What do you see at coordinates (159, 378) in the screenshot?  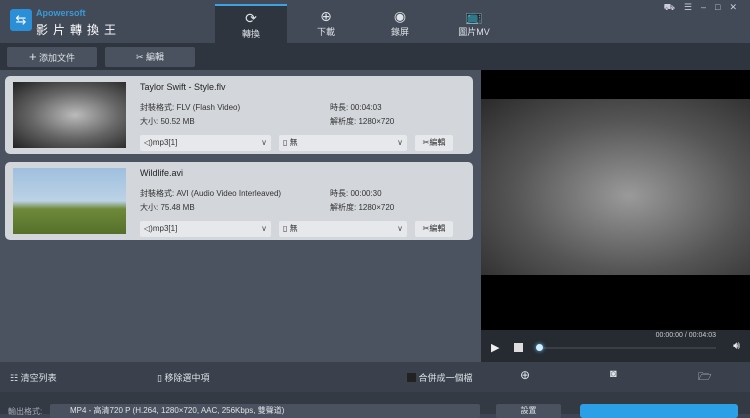 I see `remove-file-icon: ▯` at bounding box center [159, 378].